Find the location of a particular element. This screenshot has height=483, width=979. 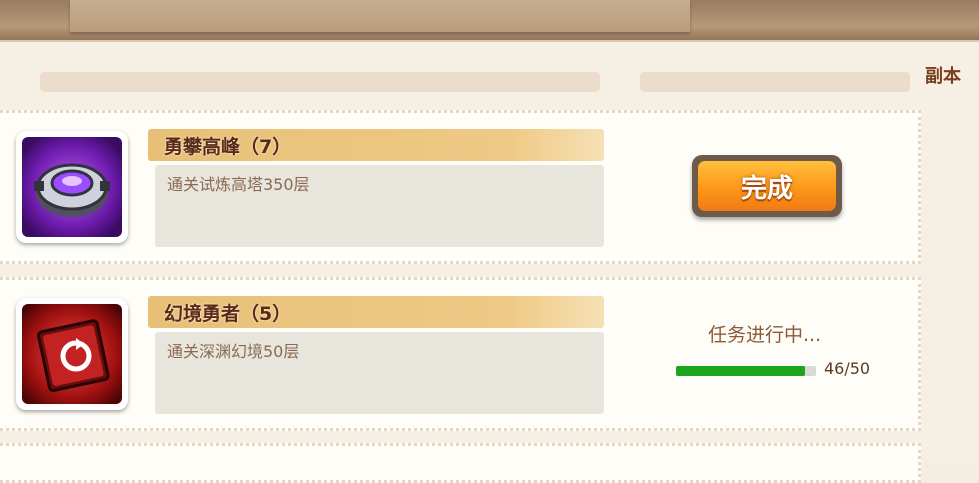

task-progress-fill is located at coordinates (740, 371).